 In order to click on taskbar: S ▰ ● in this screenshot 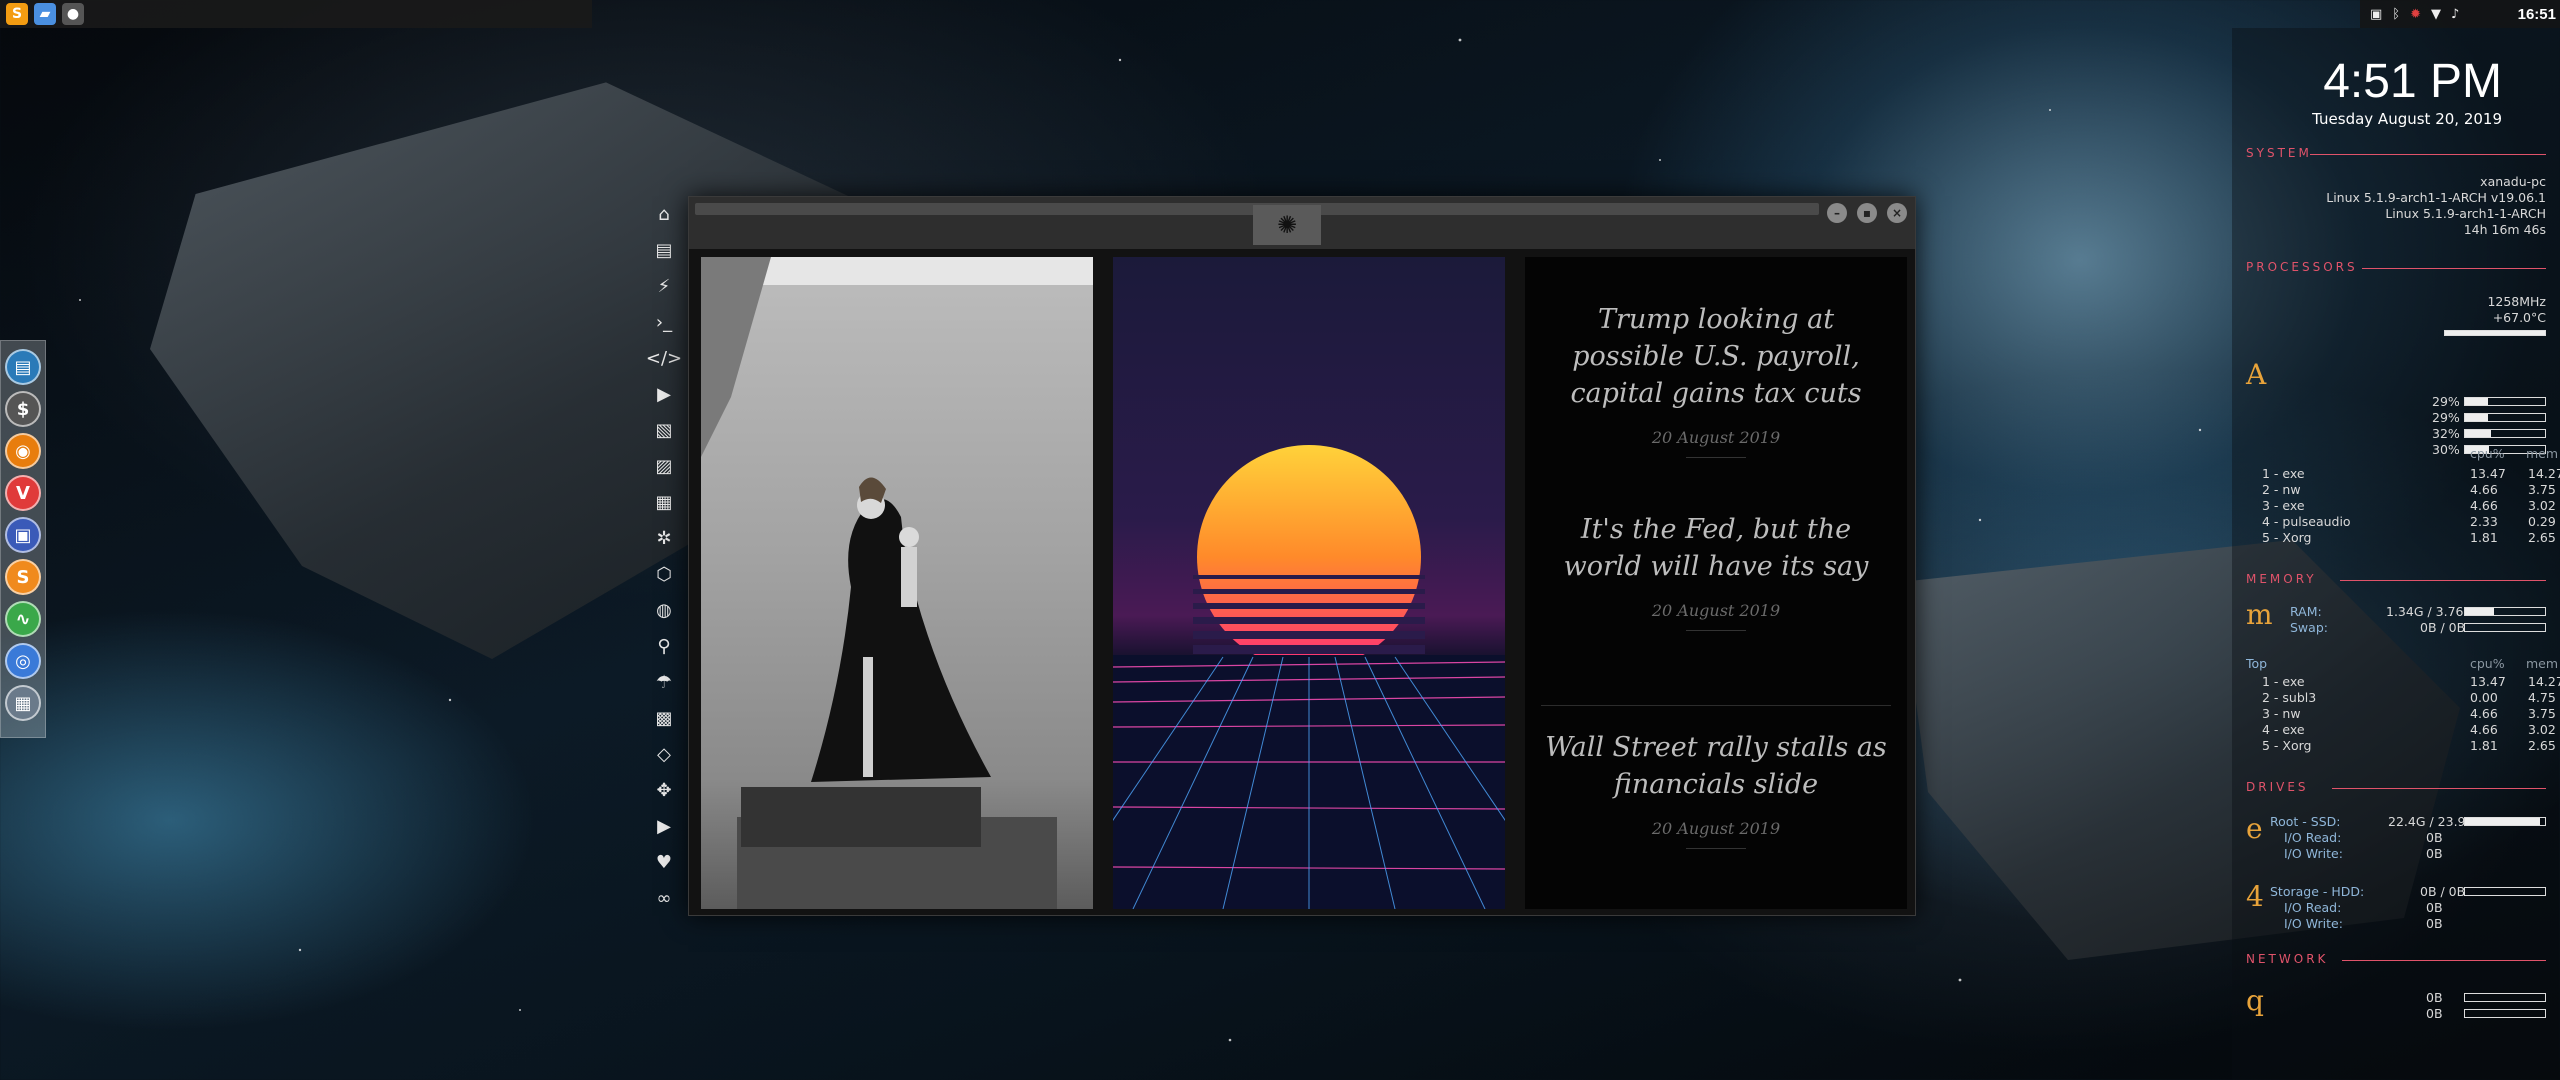, I will do `click(296, 14)`.